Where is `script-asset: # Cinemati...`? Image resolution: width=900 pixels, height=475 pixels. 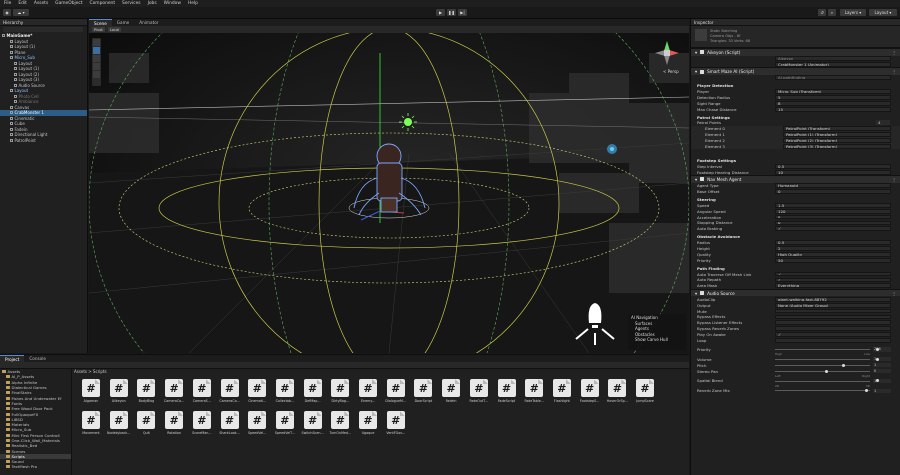
script-asset: # Cinemati... is located at coordinates (257, 394).